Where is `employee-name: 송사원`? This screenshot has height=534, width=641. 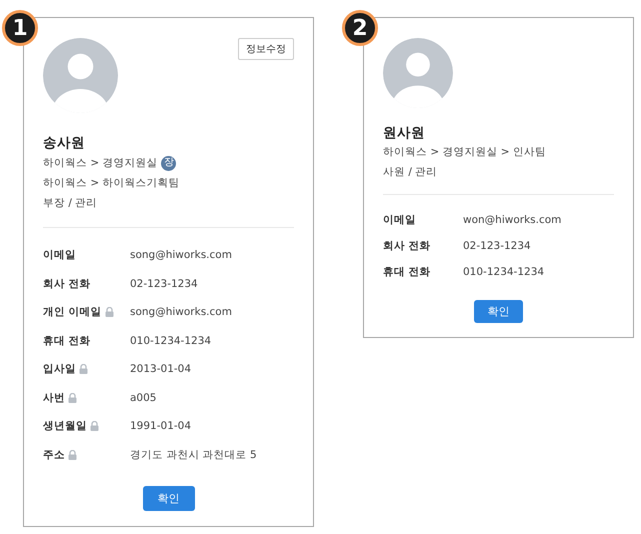
employee-name: 송사원 is located at coordinates (64, 143).